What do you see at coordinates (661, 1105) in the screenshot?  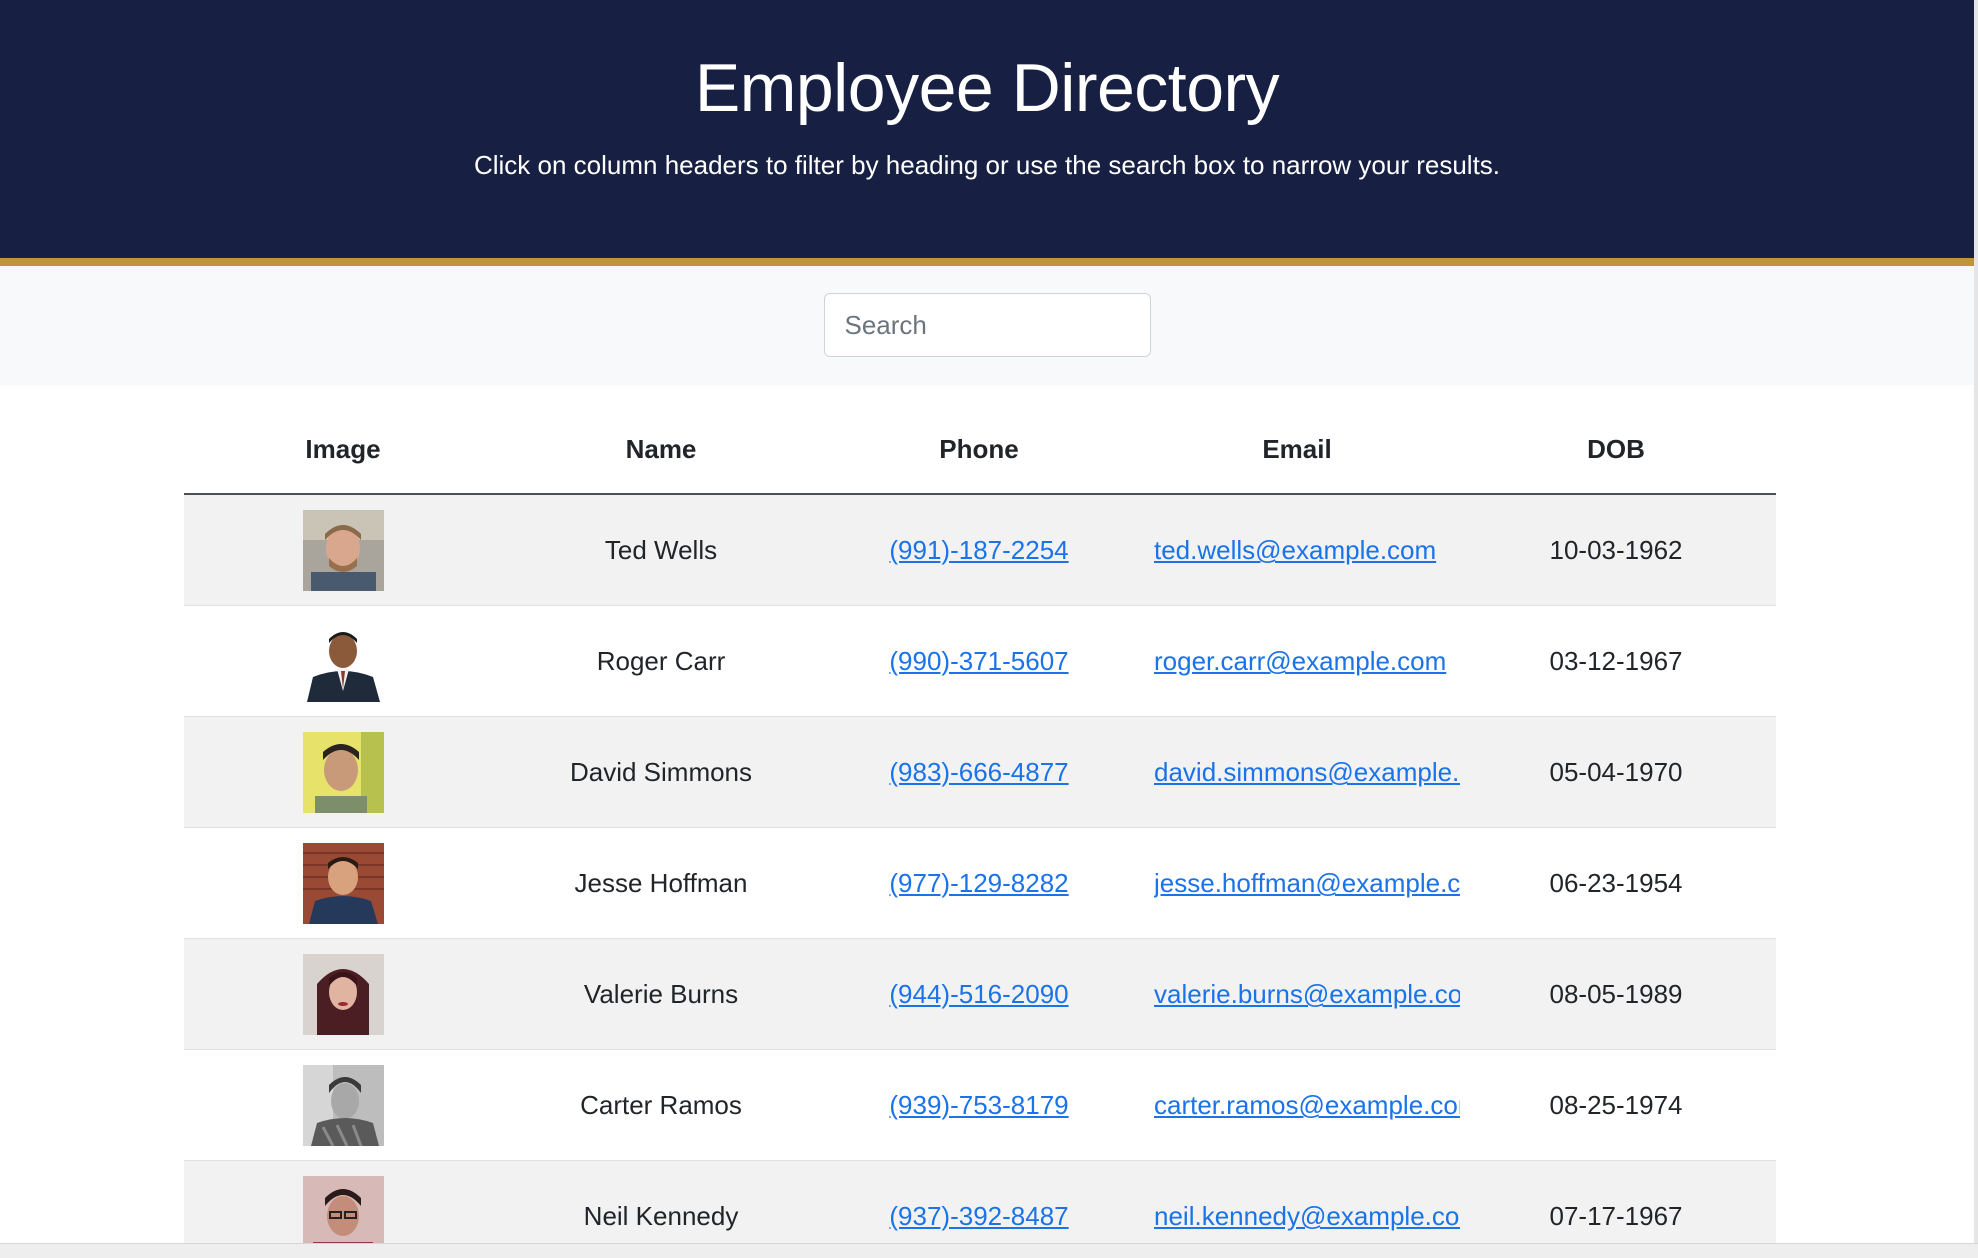 I see `name-cell: Carter Ramos` at bounding box center [661, 1105].